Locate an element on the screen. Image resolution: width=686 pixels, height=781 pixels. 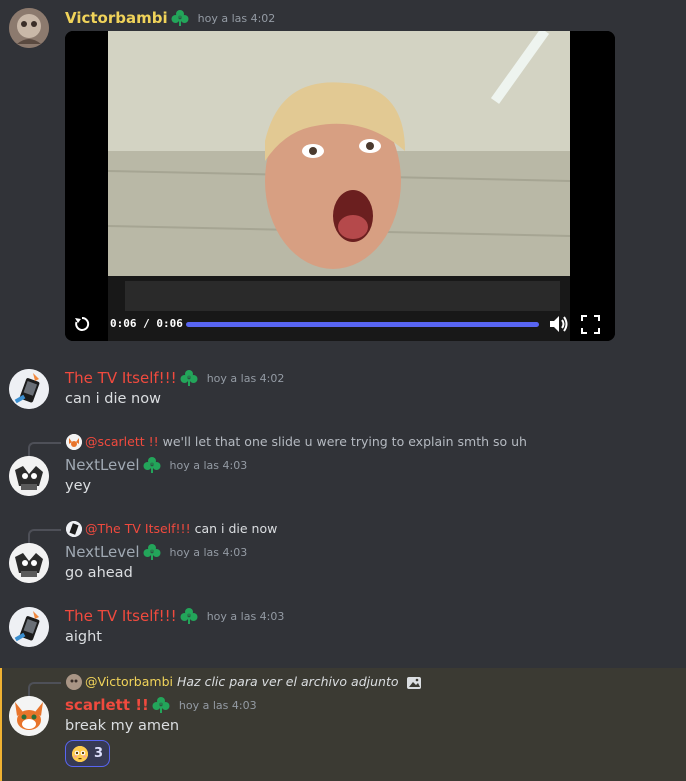
reaction-button: 3 is located at coordinates (87, 753).